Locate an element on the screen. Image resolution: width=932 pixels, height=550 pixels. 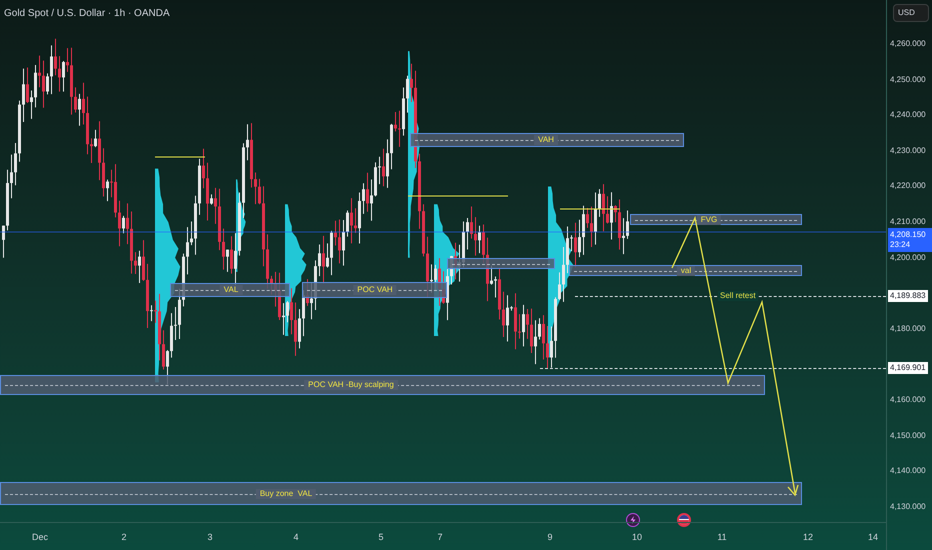
zone-label: Buy zone VAL is located at coordinates (286, 493).